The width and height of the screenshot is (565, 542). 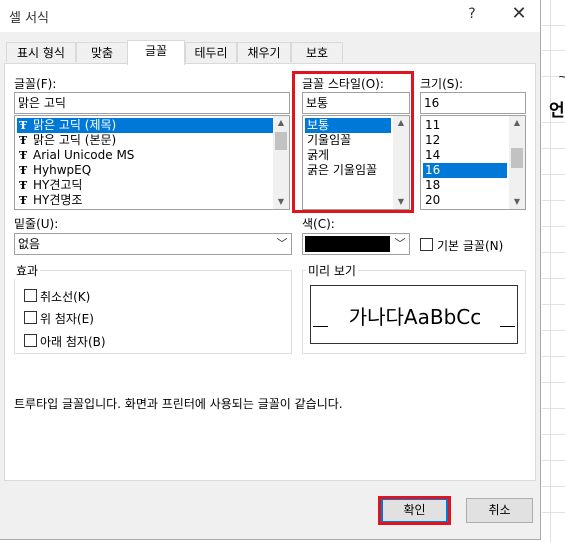 I want to click on preview-text: 가나다AaBbCc, so click(x=415, y=317).